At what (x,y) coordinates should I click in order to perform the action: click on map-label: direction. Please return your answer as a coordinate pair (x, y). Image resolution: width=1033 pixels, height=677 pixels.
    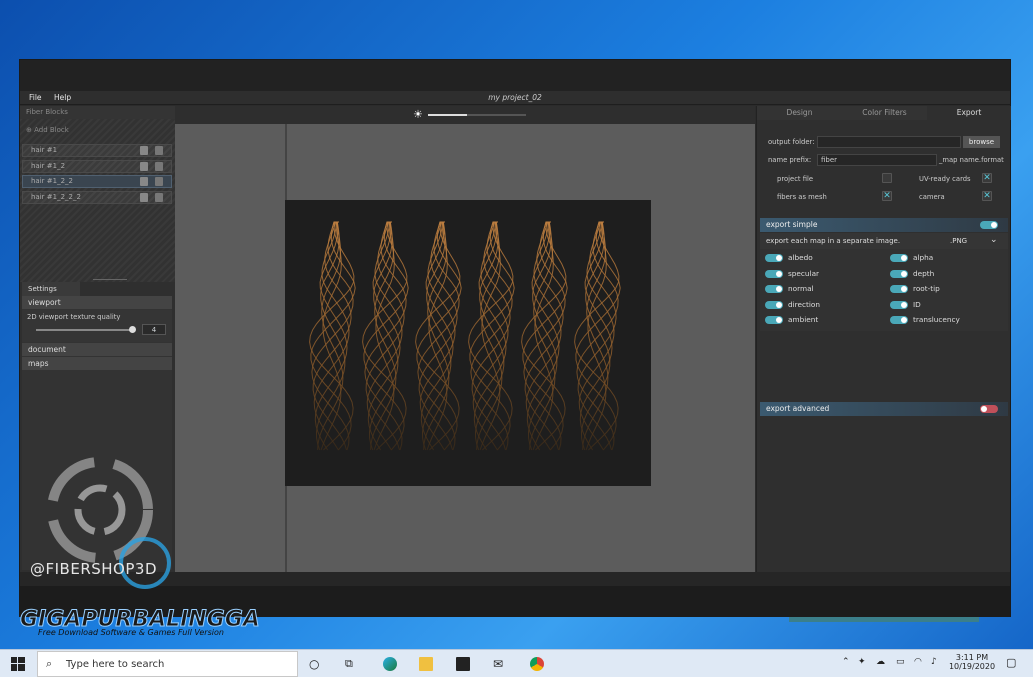
    Looking at the image, I should click on (804, 304).